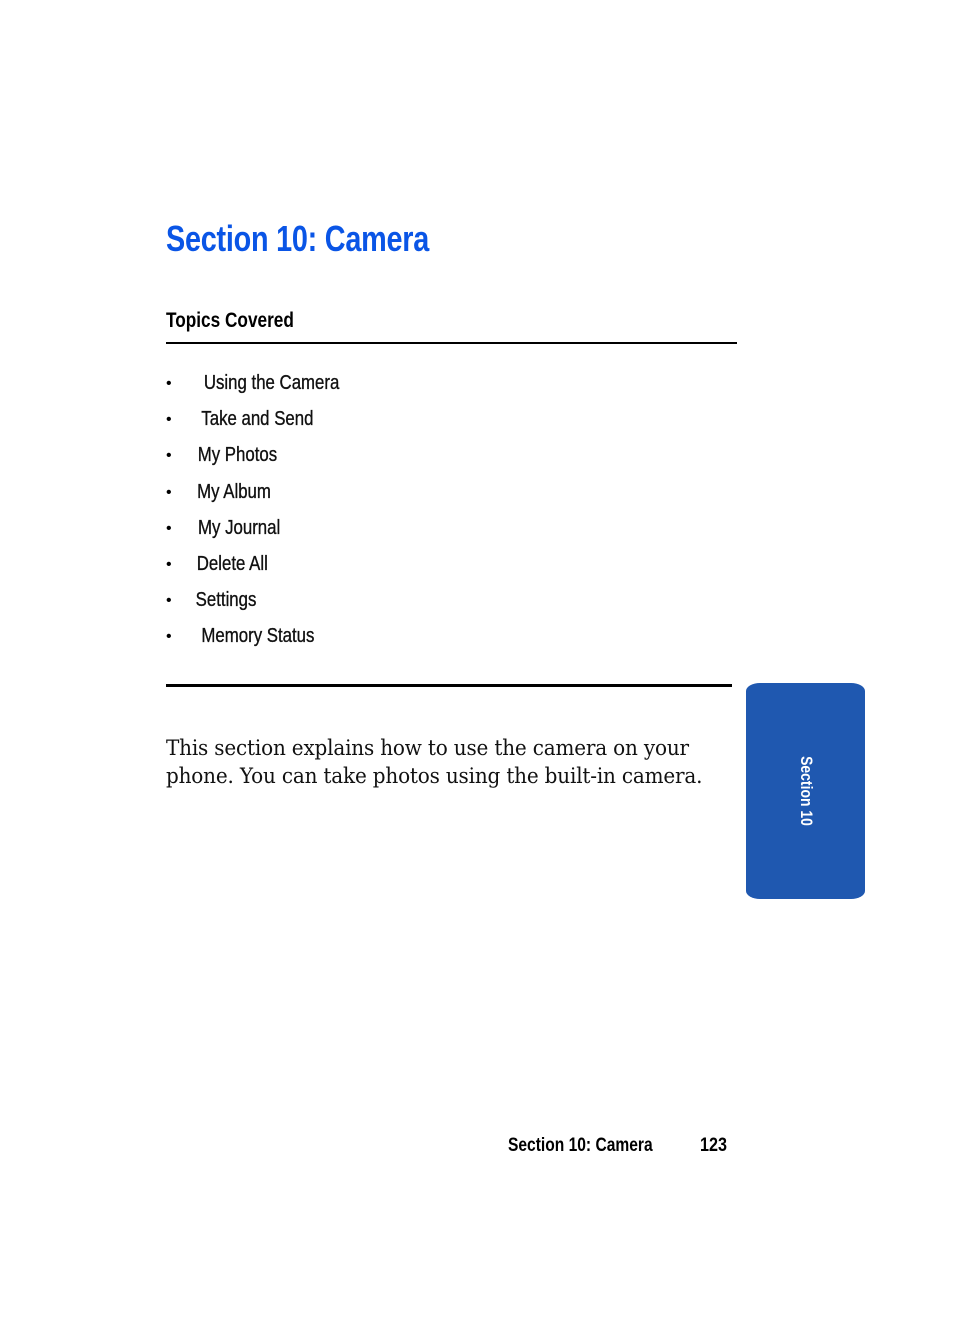  I want to click on topic-label: Delete All, so click(232, 563).